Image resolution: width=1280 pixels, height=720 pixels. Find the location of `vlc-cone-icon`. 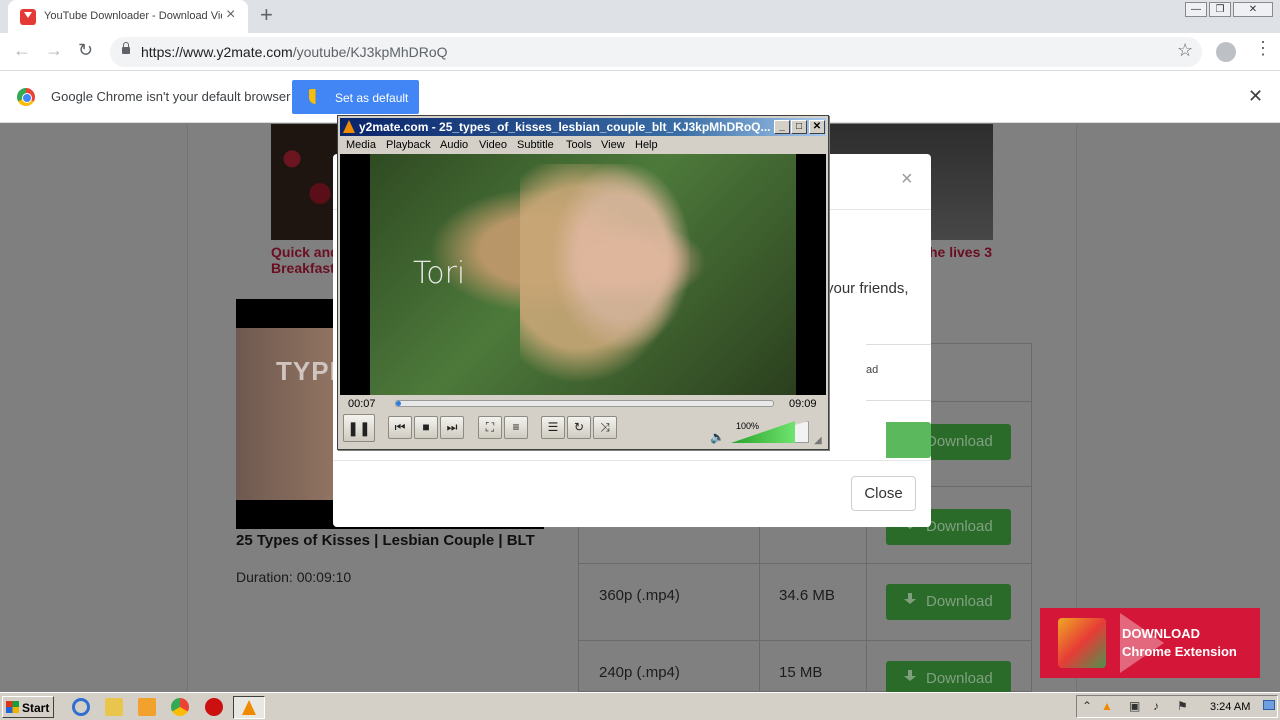

vlc-cone-icon is located at coordinates (349, 126).